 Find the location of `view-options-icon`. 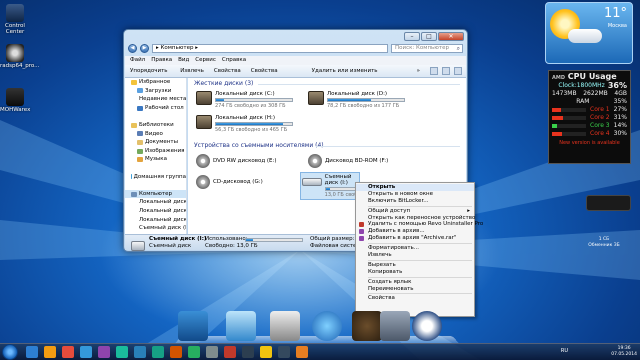

view-options-icon is located at coordinates (434, 71).